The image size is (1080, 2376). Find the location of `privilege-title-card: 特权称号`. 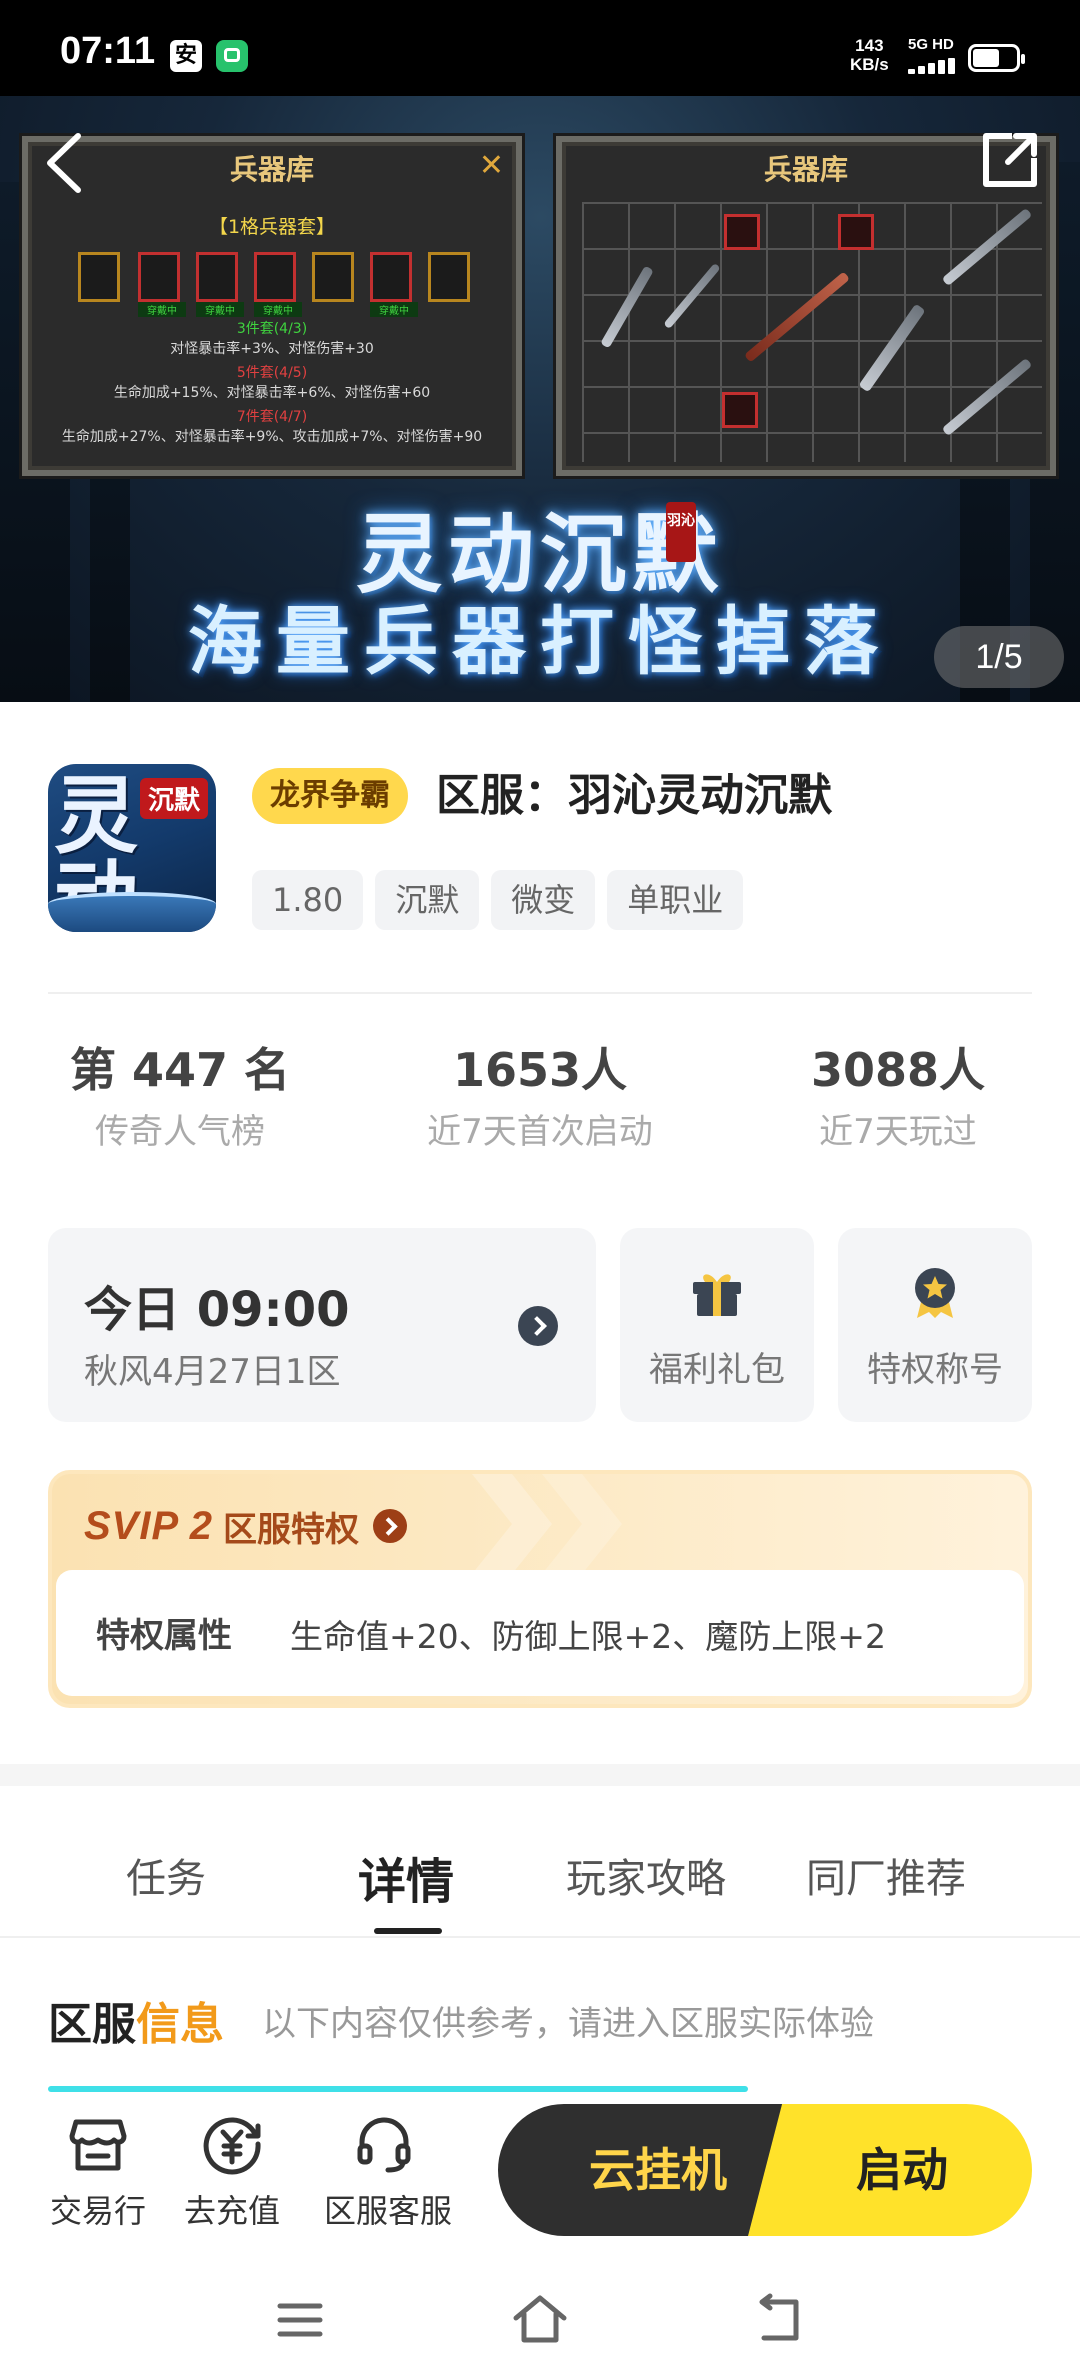

privilege-title-card: 特权称号 is located at coordinates (935, 1325).